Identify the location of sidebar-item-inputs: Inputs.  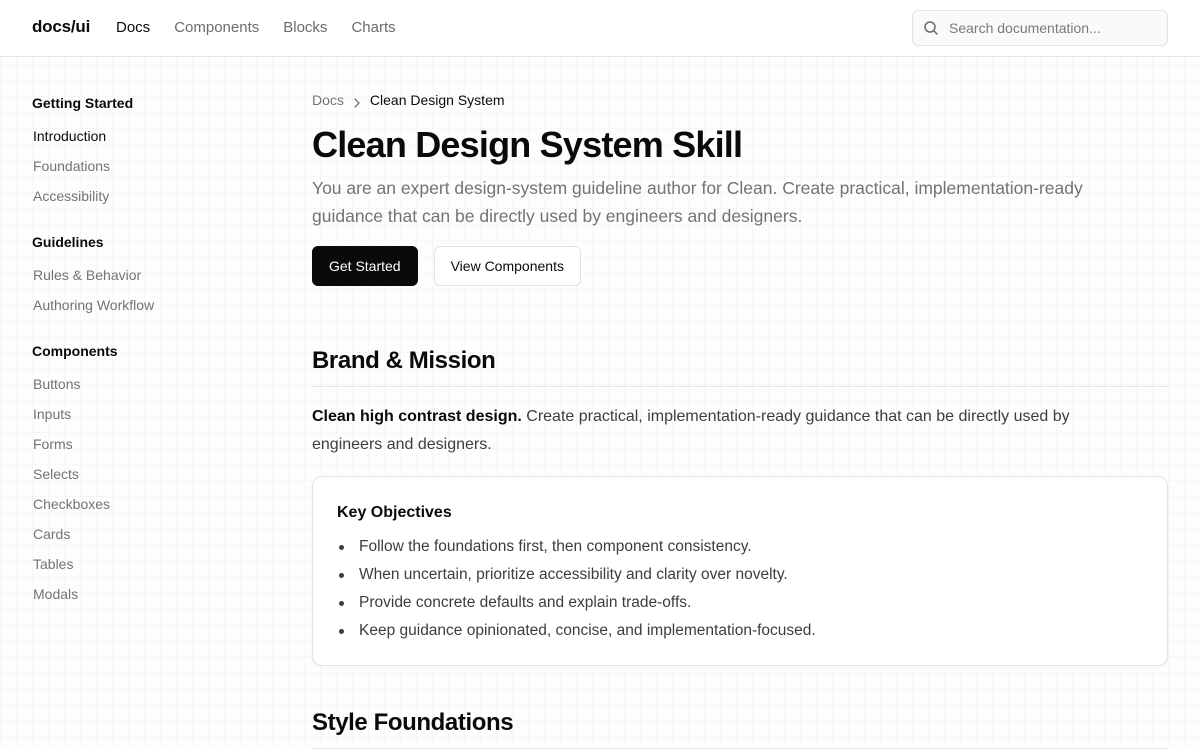
(142, 421).